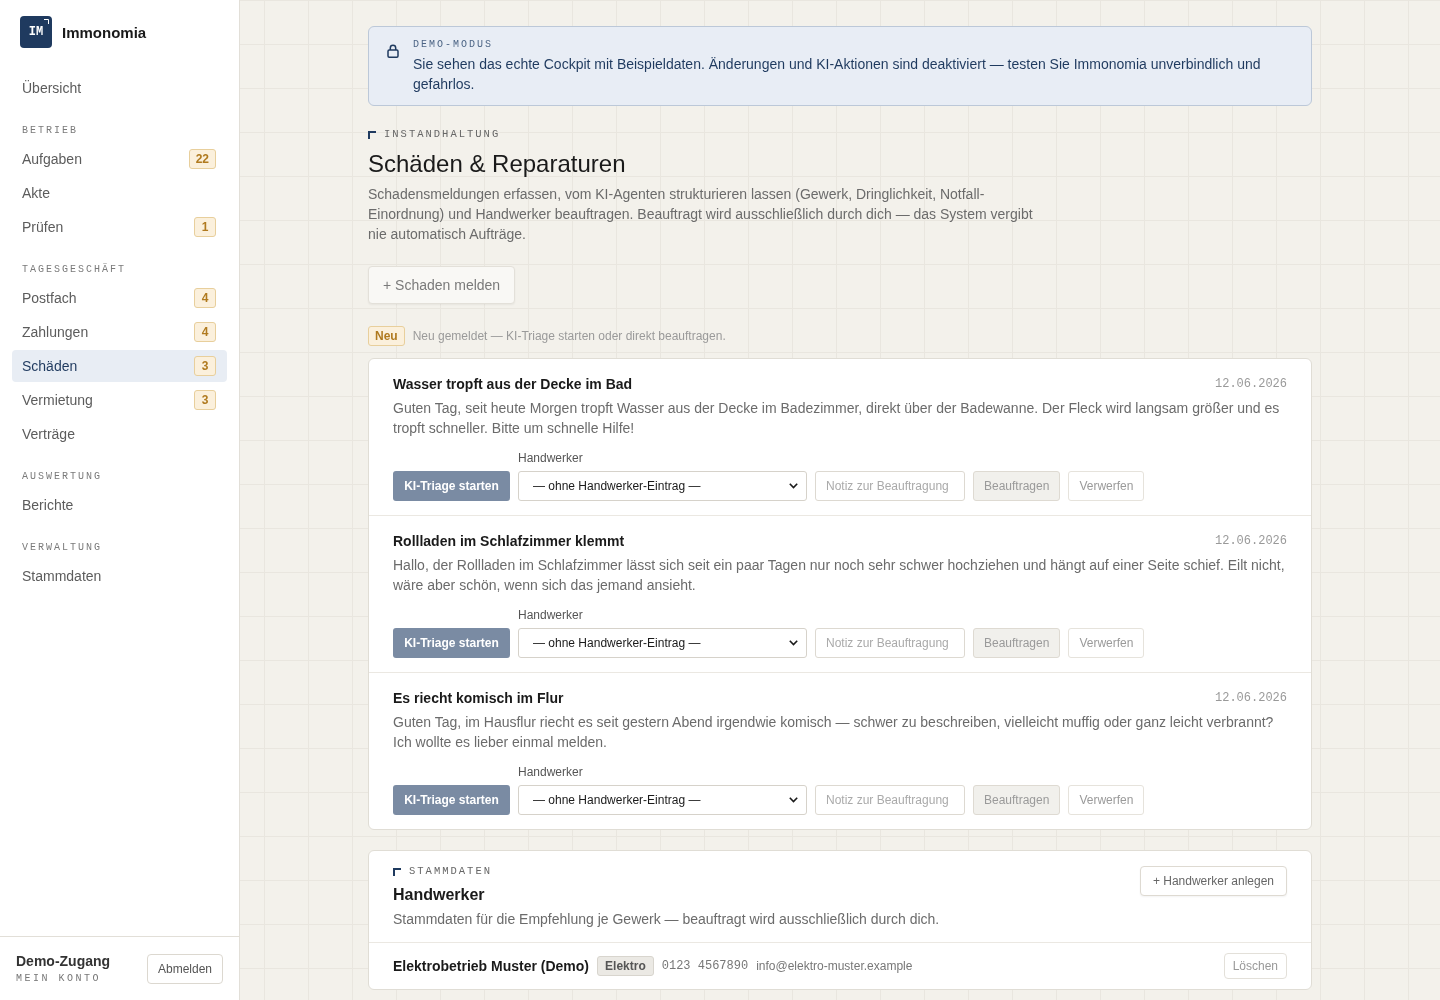 Image resolution: width=1440 pixels, height=1000 pixels. What do you see at coordinates (393, 51) in the screenshot?
I see `lock-icon` at bounding box center [393, 51].